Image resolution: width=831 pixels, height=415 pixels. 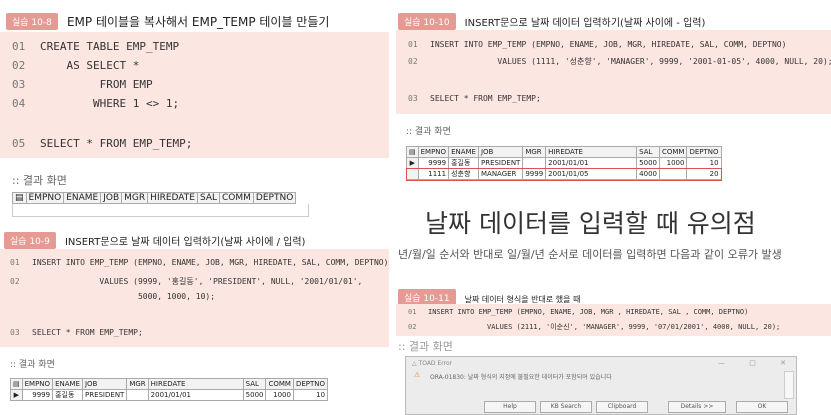 I want to click on code-line: 04 WHERE 1 <> 1;, so click(x=96, y=103).